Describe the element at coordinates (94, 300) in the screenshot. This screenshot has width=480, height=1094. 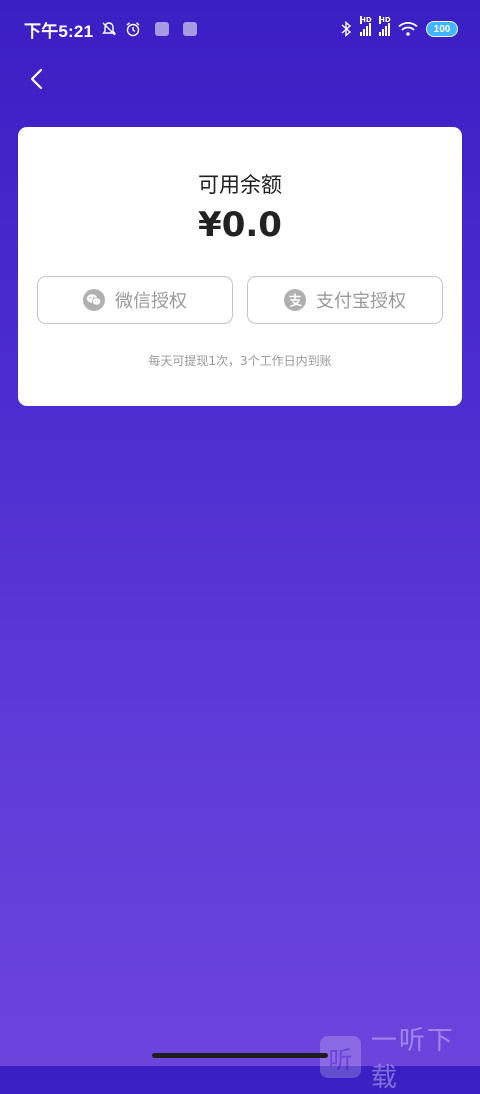
I see `wechat-icon` at that location.